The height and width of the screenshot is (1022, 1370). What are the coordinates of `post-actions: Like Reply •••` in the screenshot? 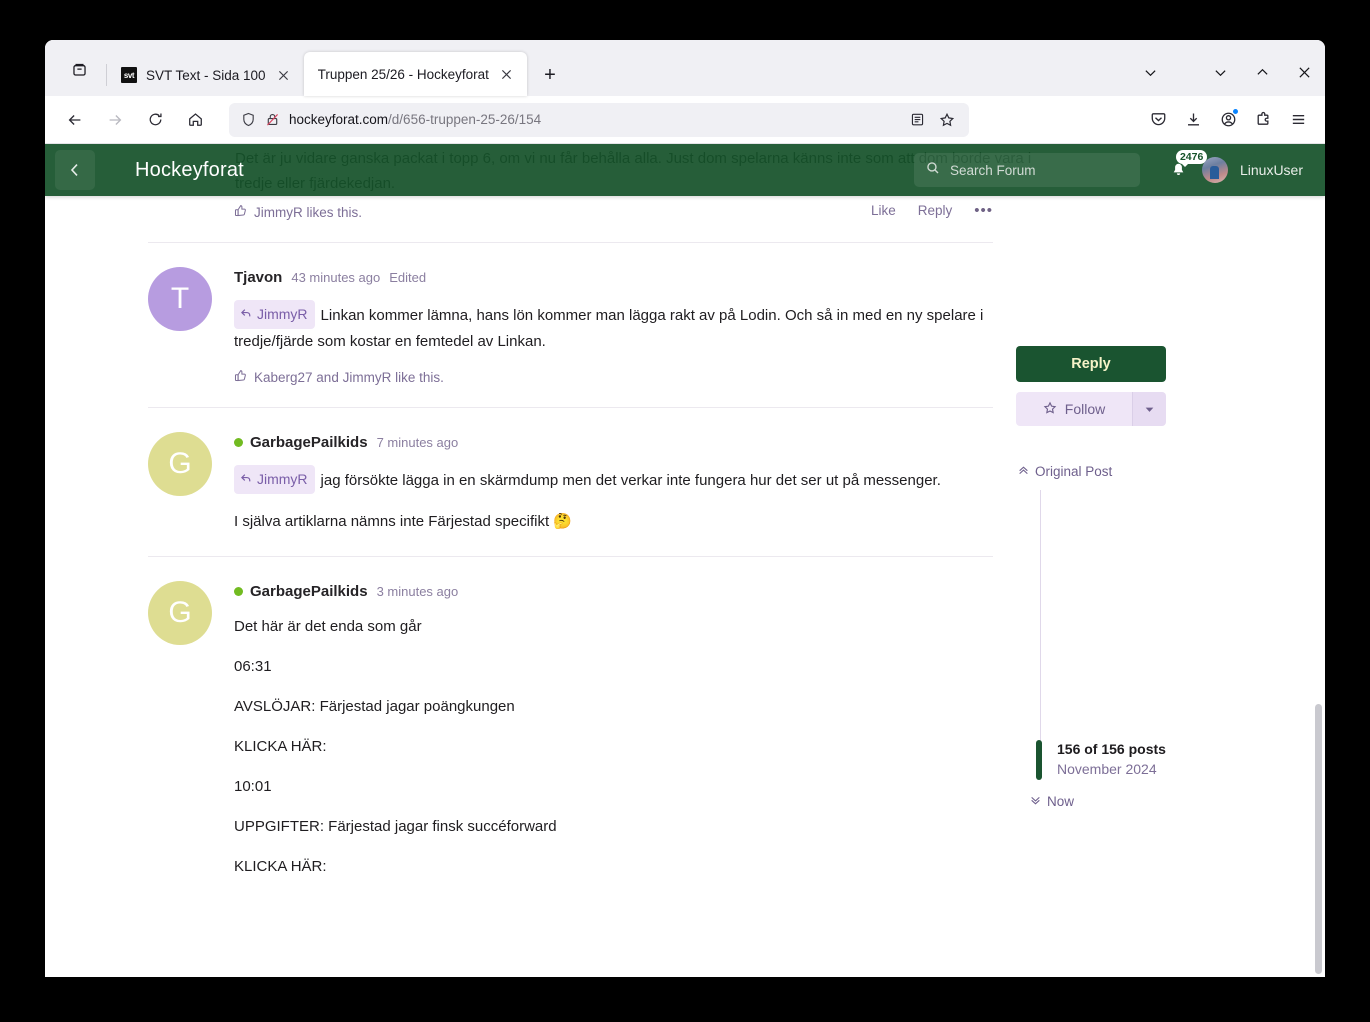 It's located at (932, 210).